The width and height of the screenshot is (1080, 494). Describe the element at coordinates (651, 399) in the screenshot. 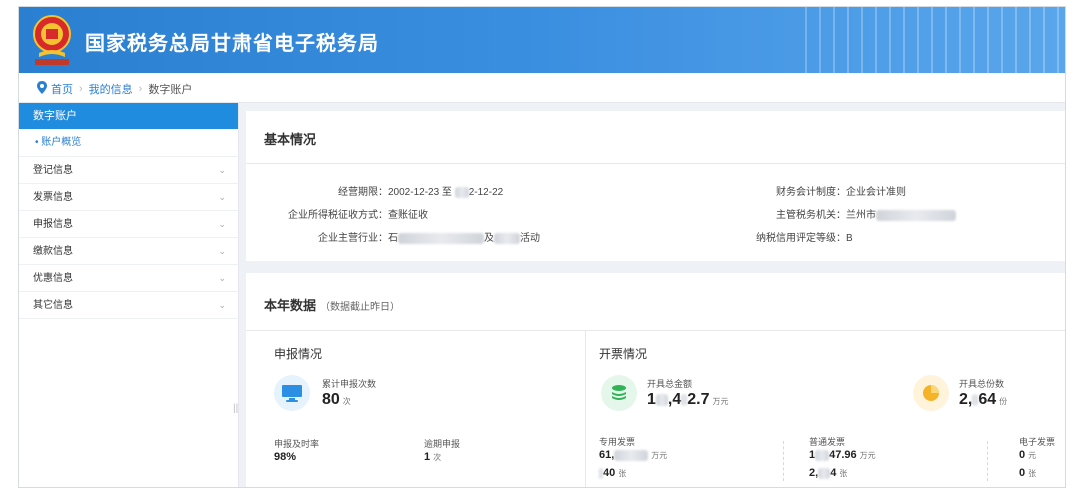

I see `amount-part: 1` at that location.